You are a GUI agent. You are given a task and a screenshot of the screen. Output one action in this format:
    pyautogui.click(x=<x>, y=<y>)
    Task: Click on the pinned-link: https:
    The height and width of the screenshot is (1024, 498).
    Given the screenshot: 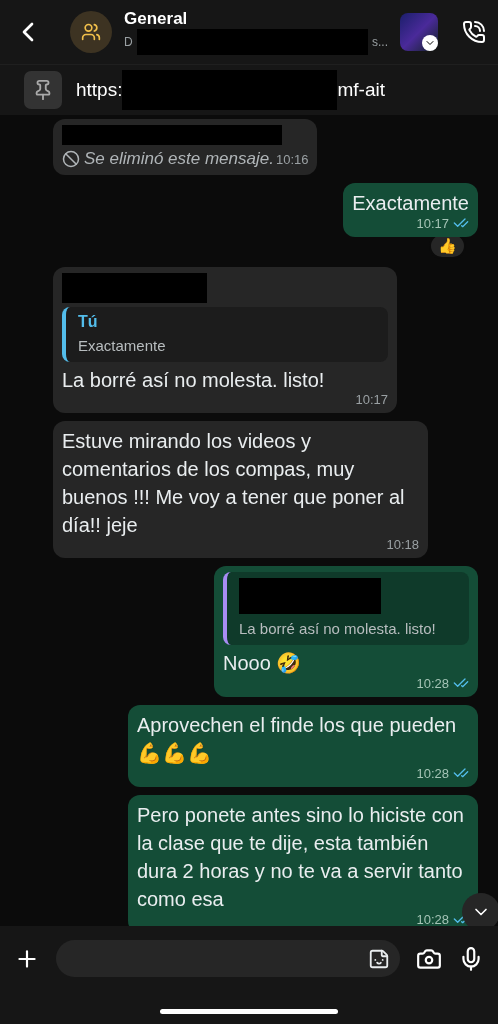 What is the action you would take?
    pyautogui.click(x=99, y=90)
    